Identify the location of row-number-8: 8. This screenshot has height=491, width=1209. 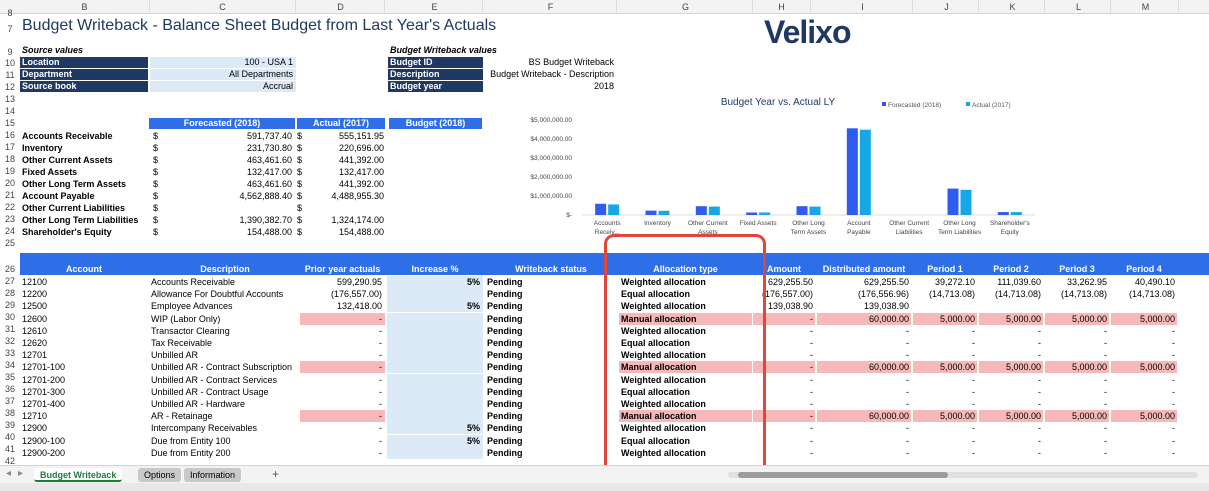
(10, 13).